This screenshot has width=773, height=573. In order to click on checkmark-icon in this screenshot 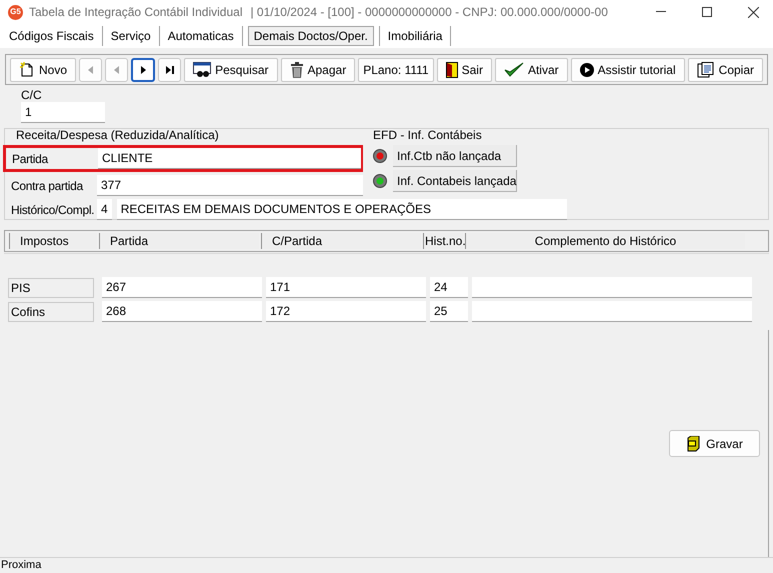, I will do `click(514, 70)`.